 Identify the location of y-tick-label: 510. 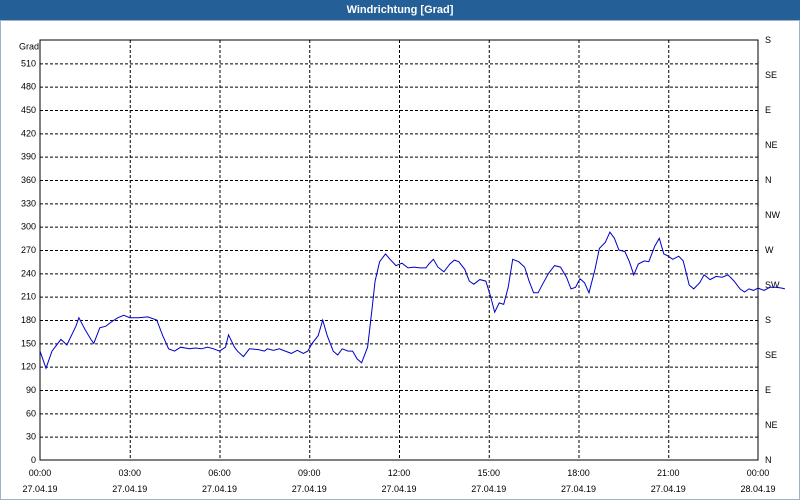
(28, 63).